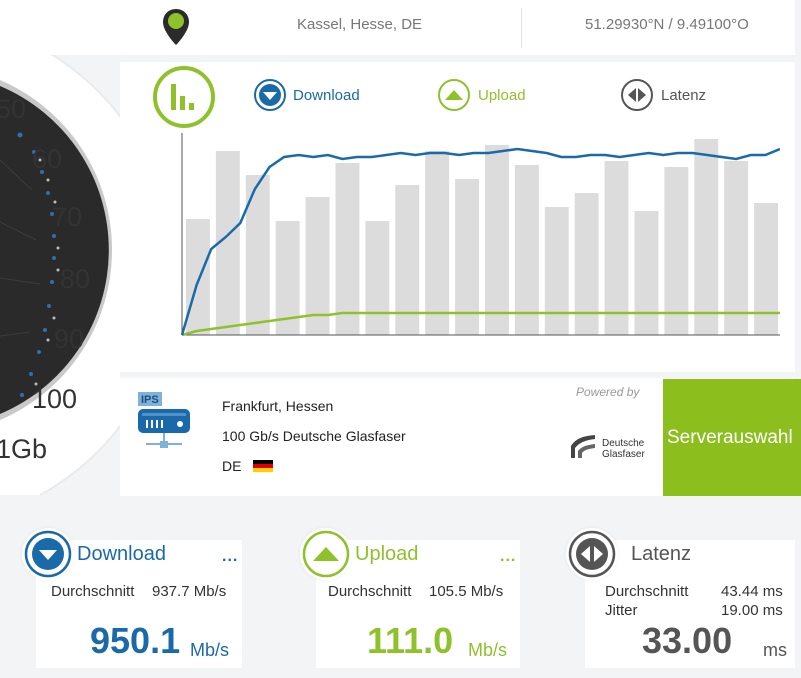 The width and height of the screenshot is (801, 678). Describe the element at coordinates (623, 443) in the screenshot. I see `logo-line-1: Deutsche` at that location.